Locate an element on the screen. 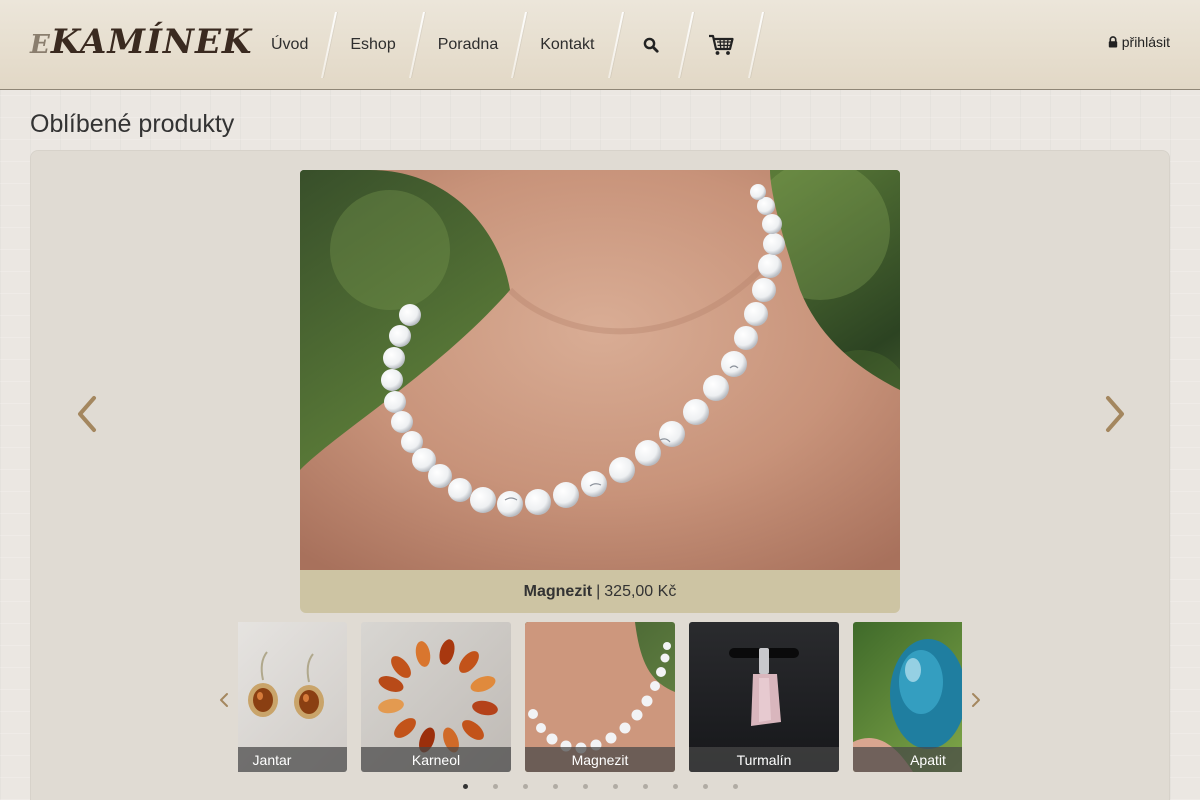  thumbs-prev-button is located at coordinates (224, 700).